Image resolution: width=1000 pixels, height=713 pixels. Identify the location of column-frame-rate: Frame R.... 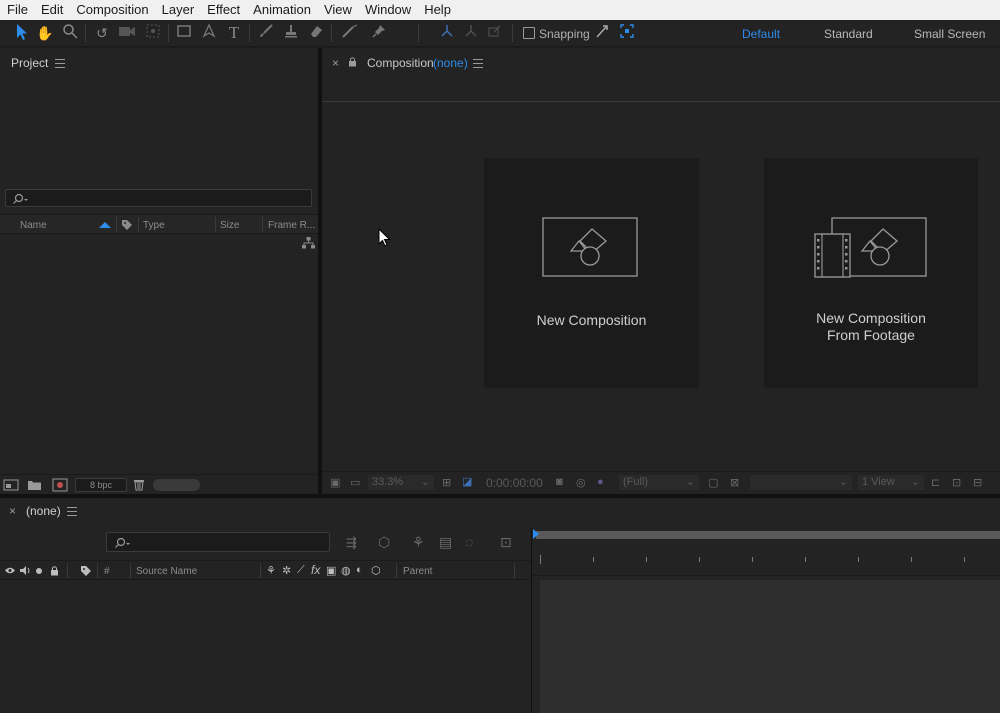
(291, 225).